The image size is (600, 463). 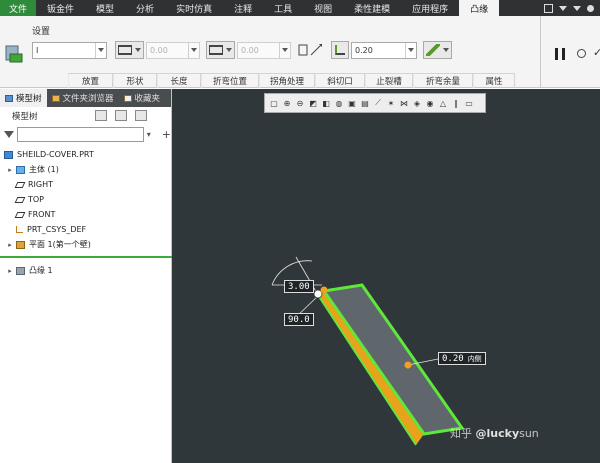 What do you see at coordinates (85, 199) in the screenshot?
I see `tree-item-top: TOP` at bounding box center [85, 199].